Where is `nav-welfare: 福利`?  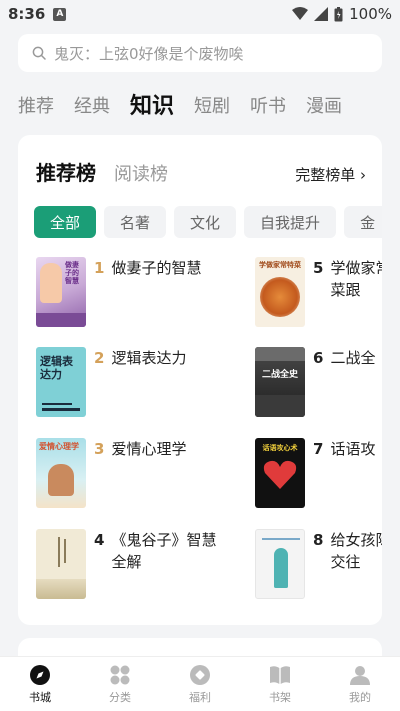 nav-welfare: 福利 is located at coordinates (200, 684).